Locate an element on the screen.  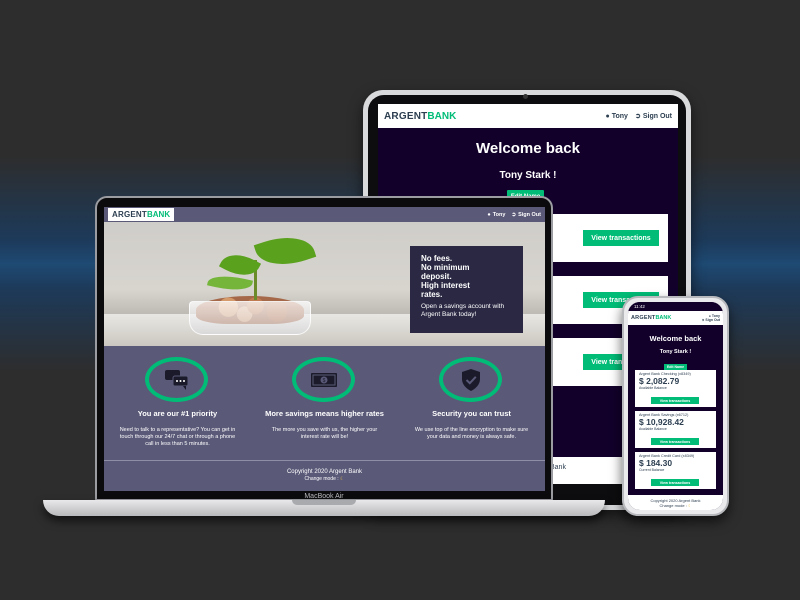
phone-signout-label: Sign Out is located at coordinates (712, 320).